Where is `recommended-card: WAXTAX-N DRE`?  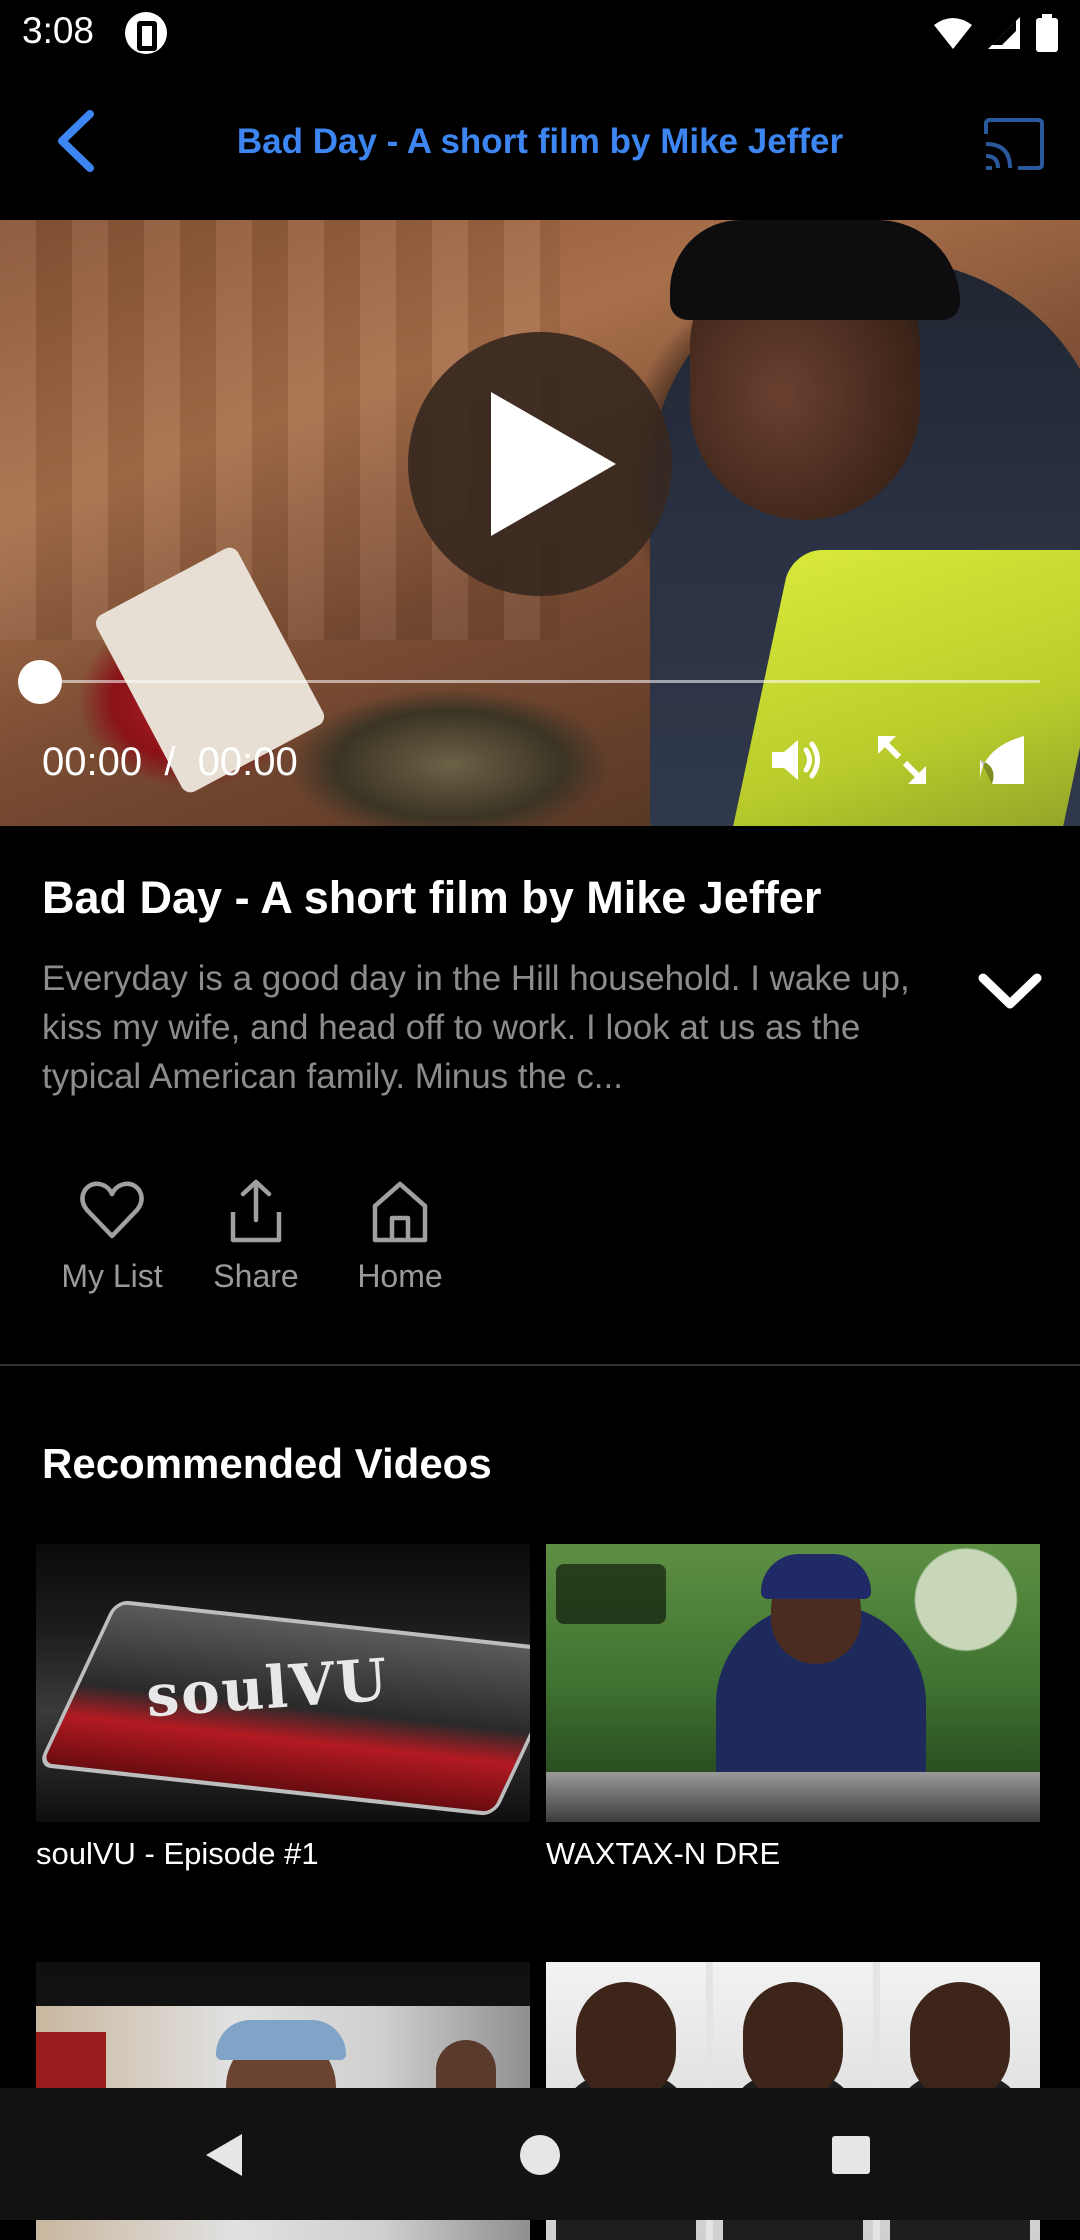 recommended-card: WAXTAX-N DRE is located at coordinates (793, 1708).